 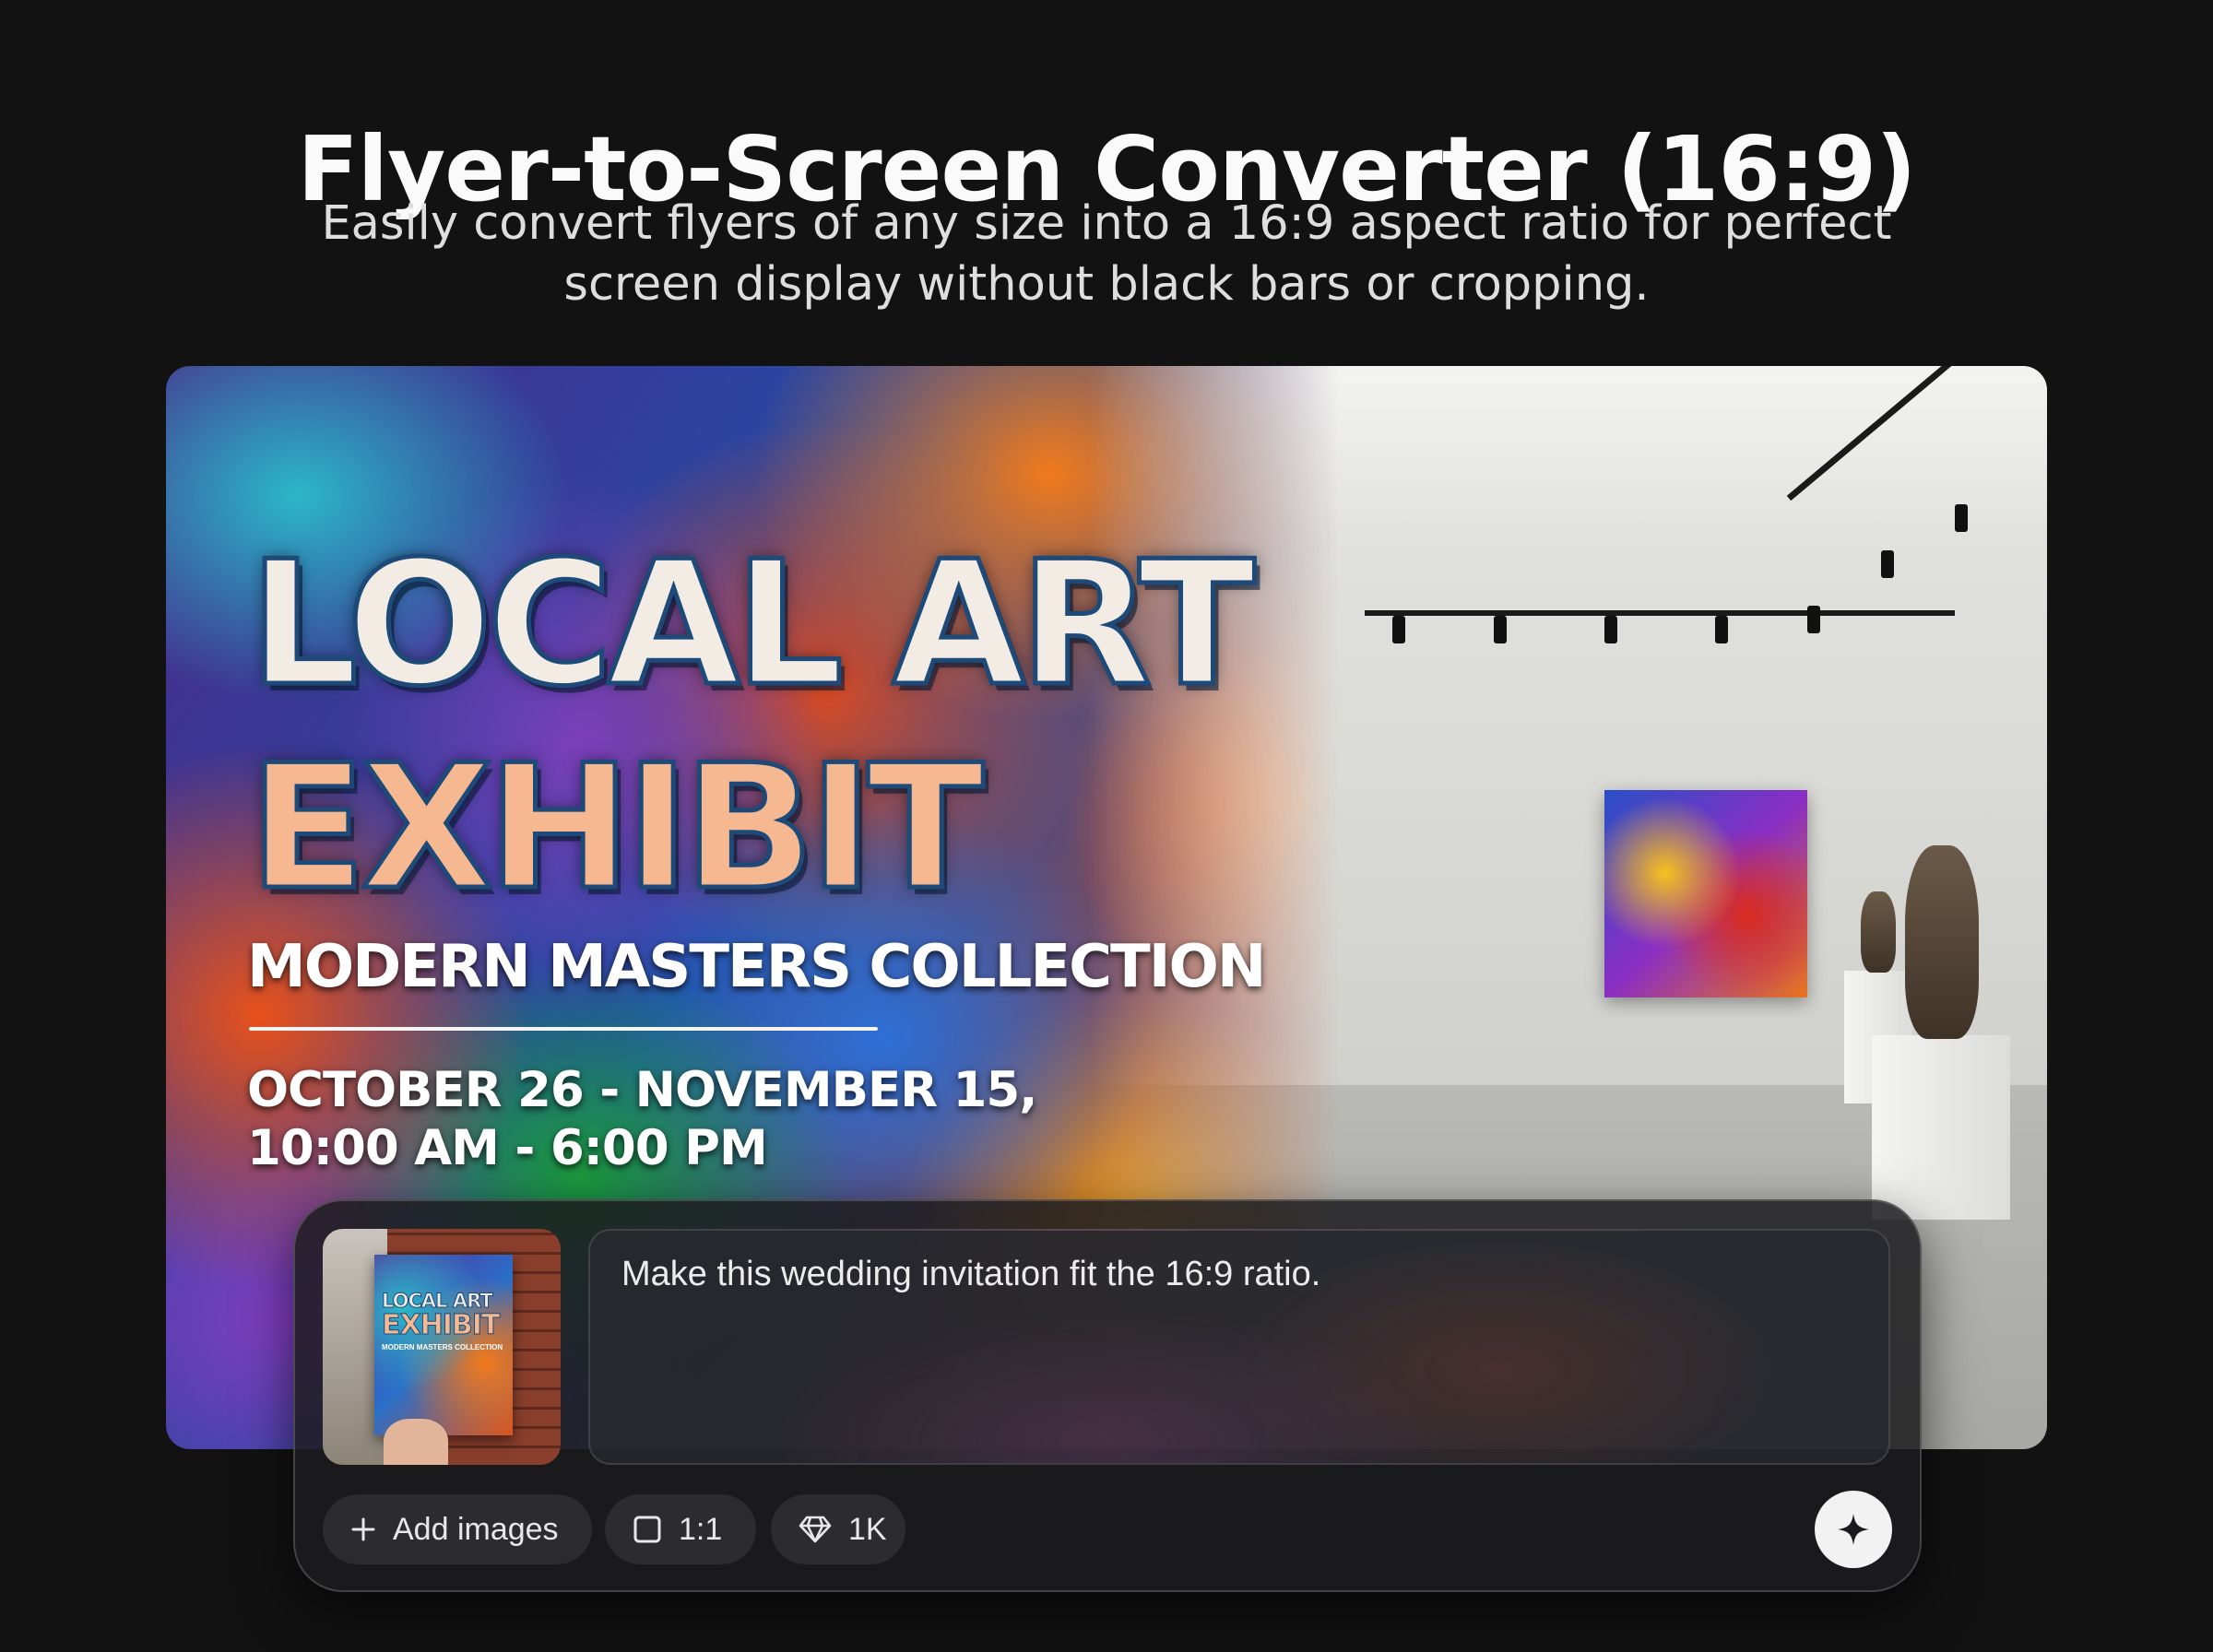 I want to click on flyer-title-line-1: LOCAL ART, so click(x=751, y=624).